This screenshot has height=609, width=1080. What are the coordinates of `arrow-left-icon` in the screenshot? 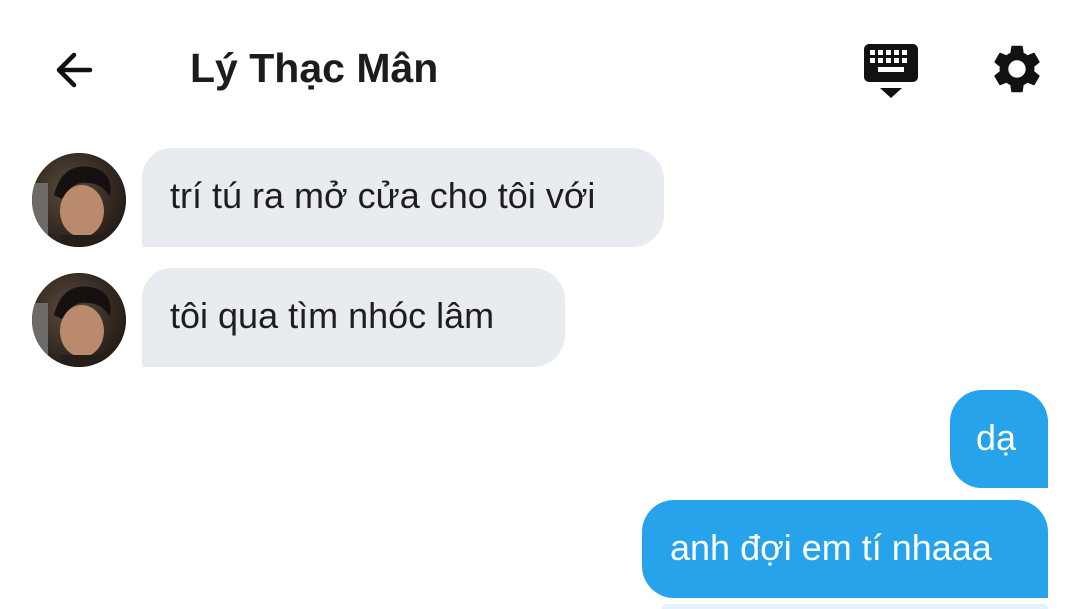 It's located at (74, 70).